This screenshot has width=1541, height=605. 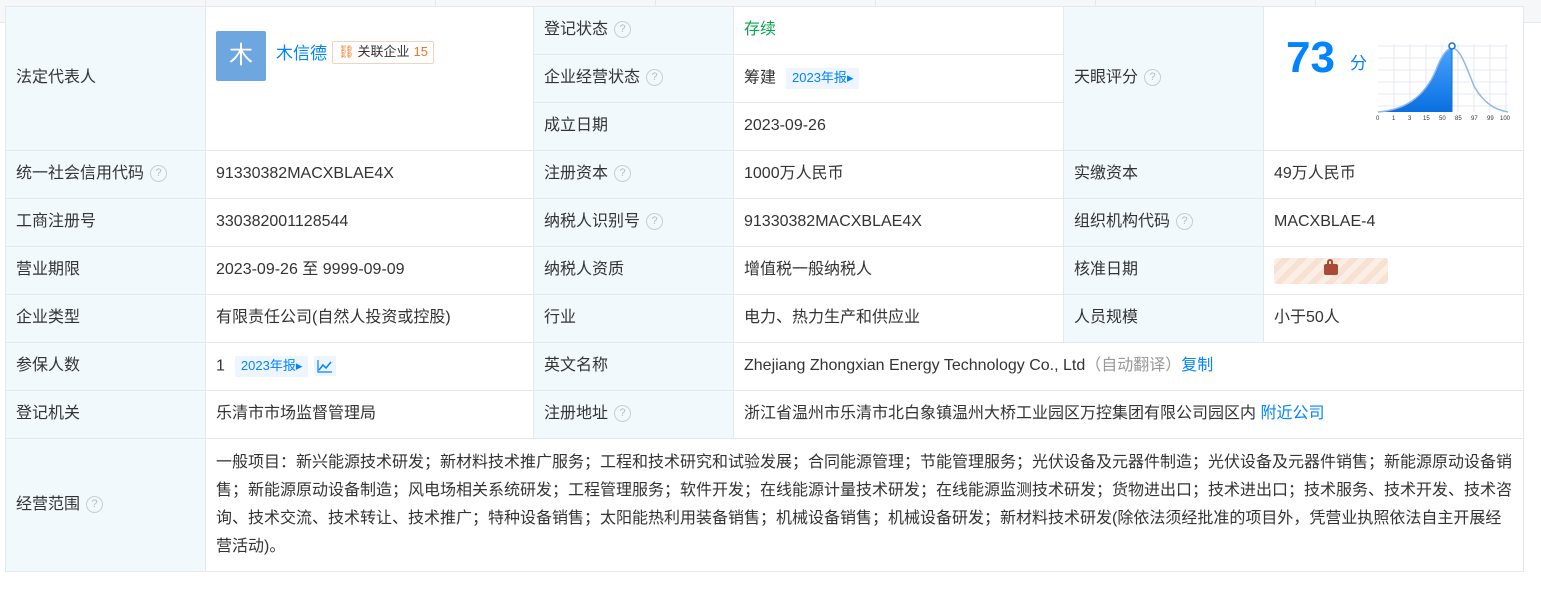 I want to click on english-label: 英文名称, so click(x=576, y=366).